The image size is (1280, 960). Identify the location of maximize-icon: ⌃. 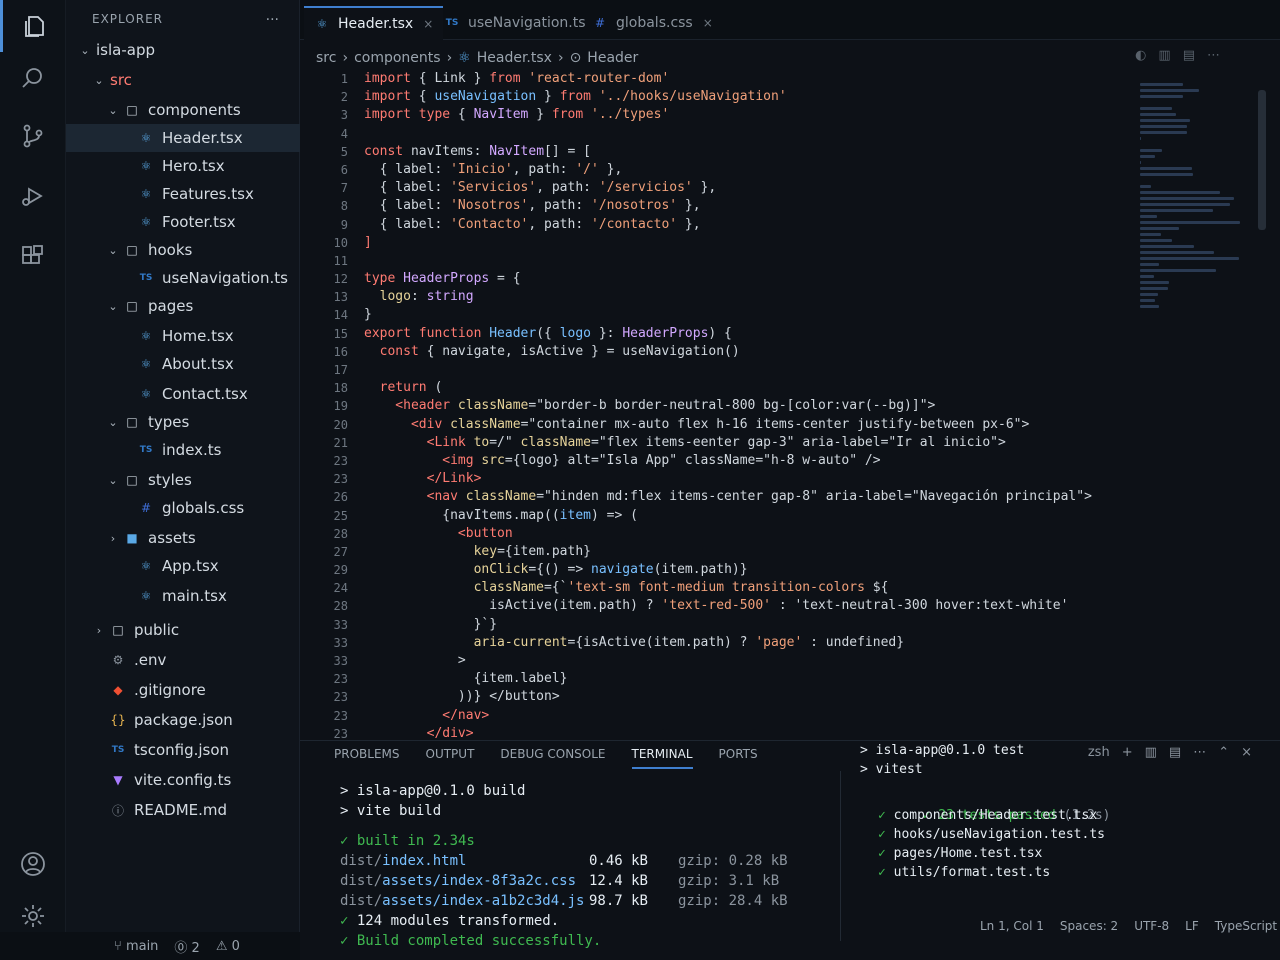
(1223, 752).